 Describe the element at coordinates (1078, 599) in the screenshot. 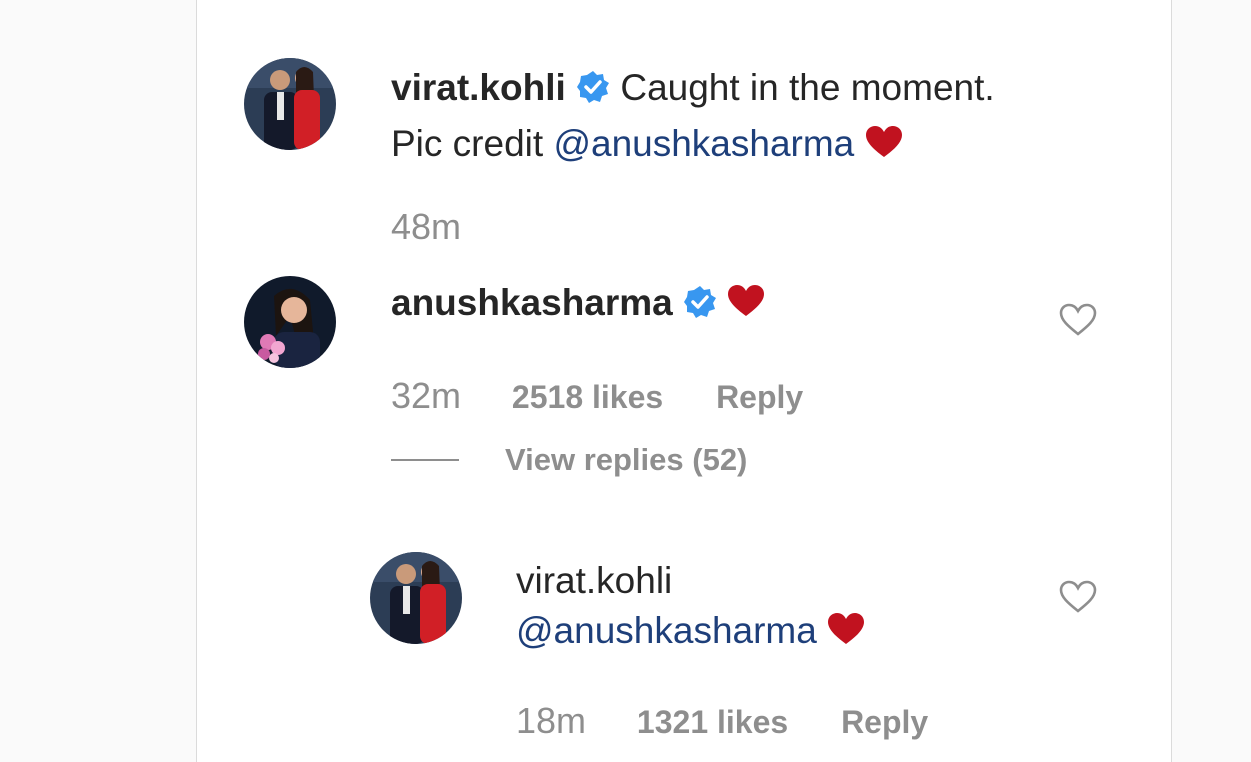

I see `like-reply-heart-icon` at that location.